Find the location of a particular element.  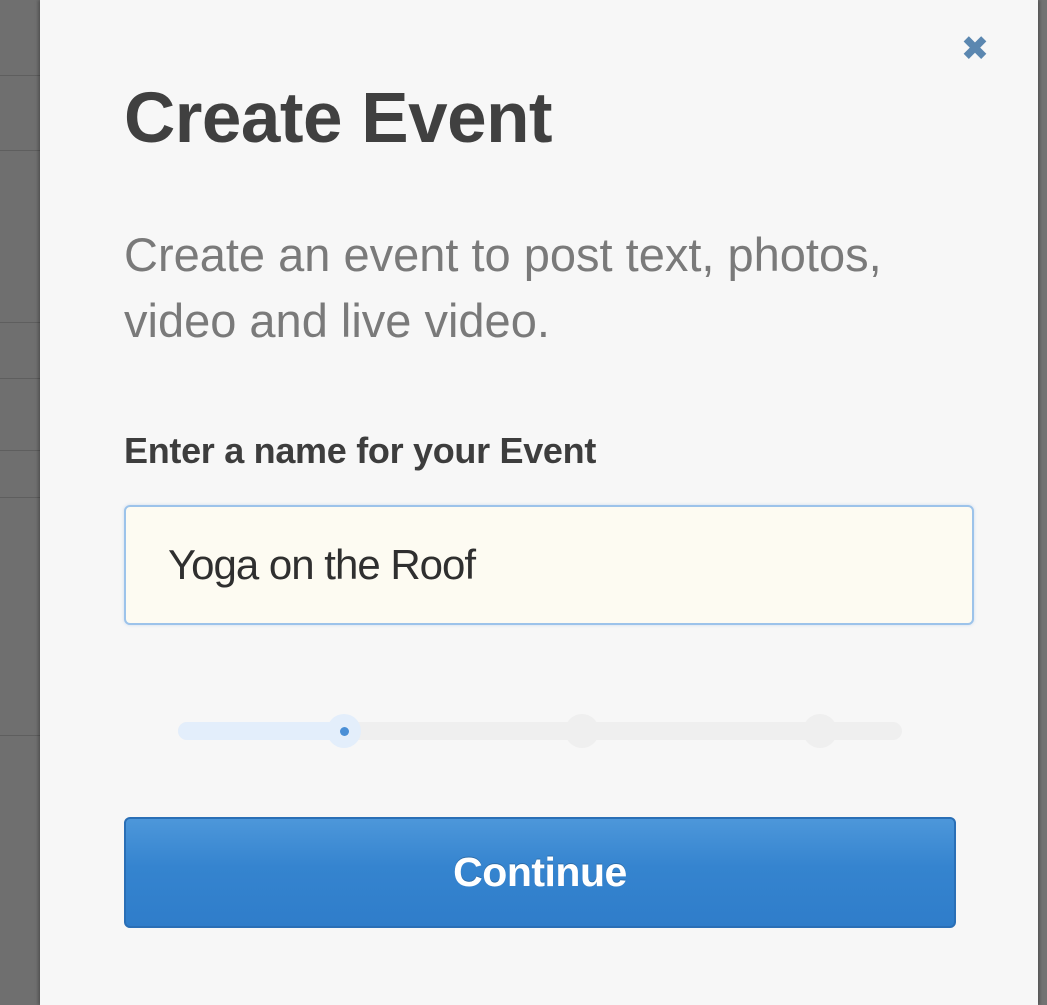

step-progress-indicator is located at coordinates (540, 731).